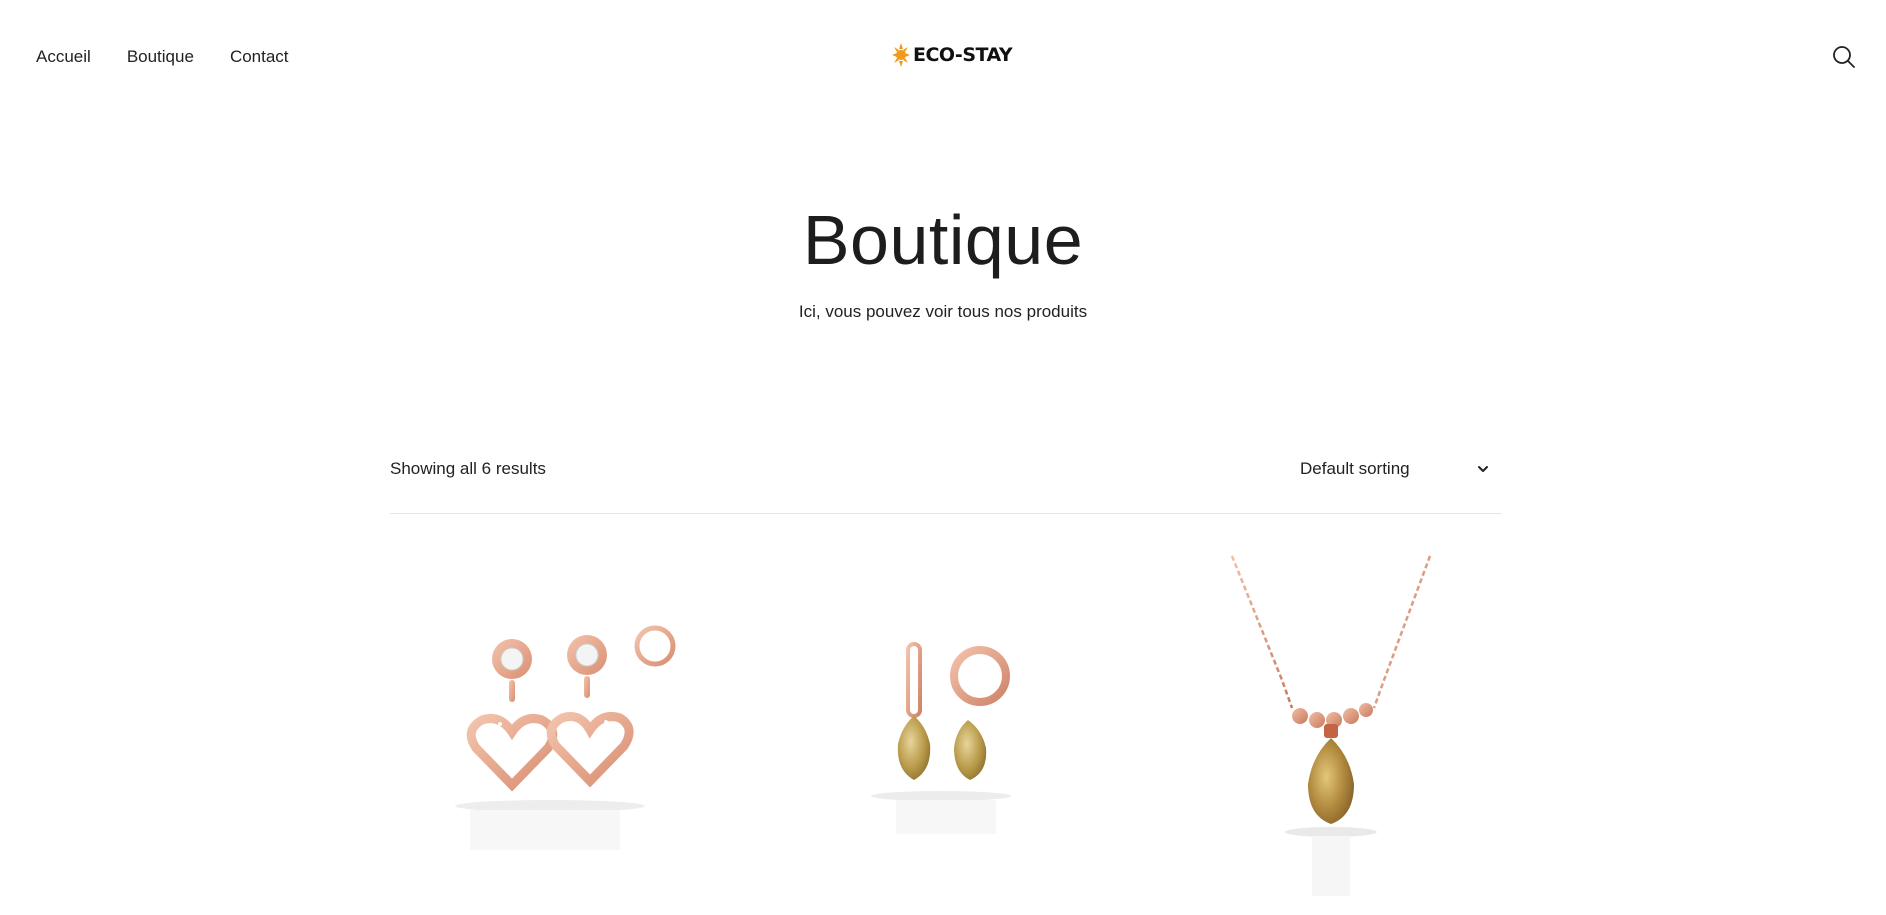  I want to click on results-count: Showing all 6 results, so click(468, 468).